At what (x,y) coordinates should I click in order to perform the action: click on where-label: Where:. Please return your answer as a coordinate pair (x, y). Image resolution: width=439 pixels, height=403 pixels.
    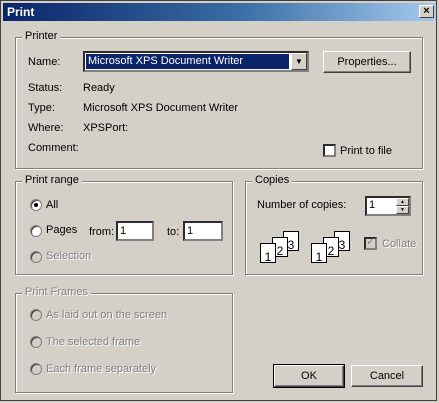
    Looking at the image, I should click on (46, 128).